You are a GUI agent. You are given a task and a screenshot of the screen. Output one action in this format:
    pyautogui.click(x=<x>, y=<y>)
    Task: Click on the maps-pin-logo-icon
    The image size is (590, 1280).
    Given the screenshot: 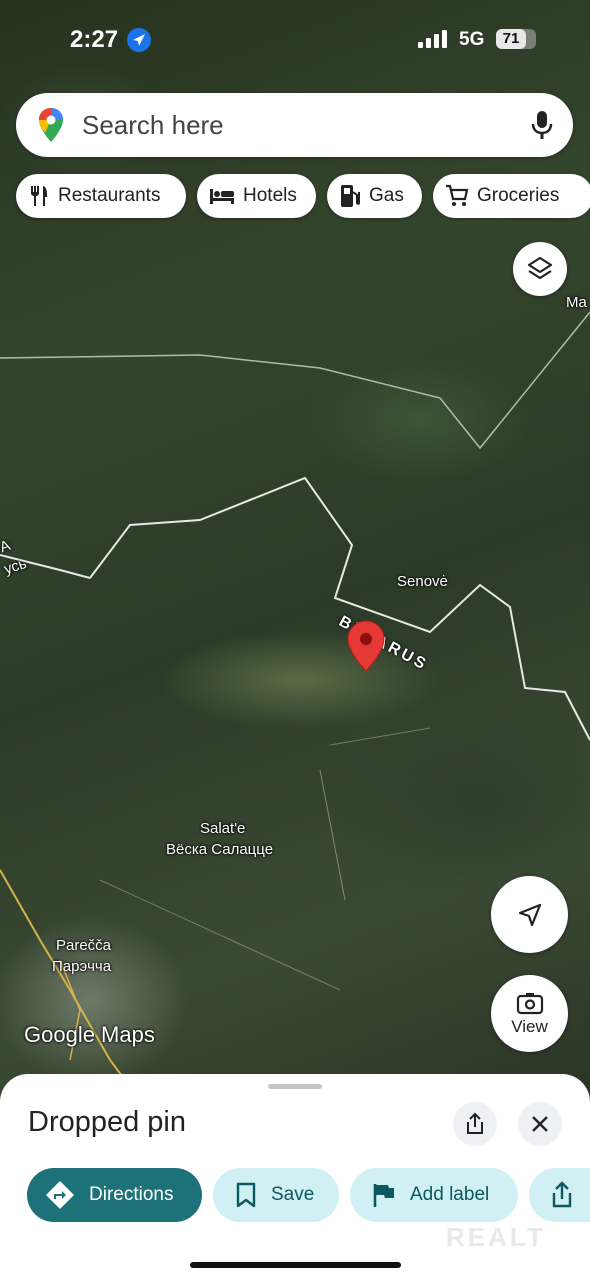 What is the action you would take?
    pyautogui.click(x=51, y=125)
    